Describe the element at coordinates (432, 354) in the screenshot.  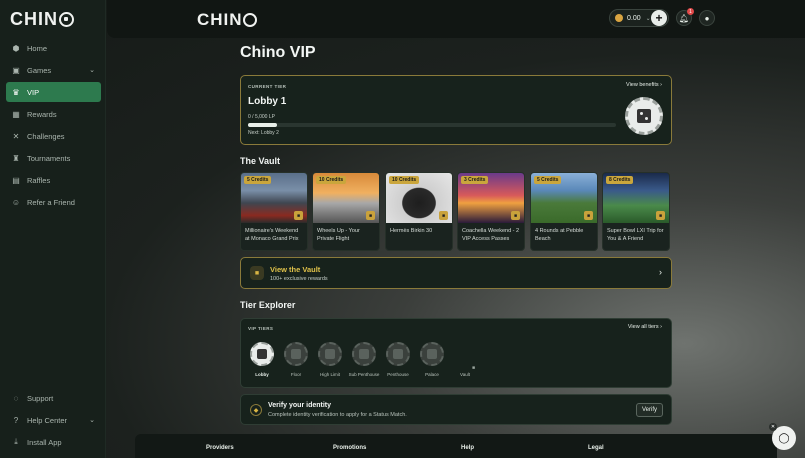
I see `tier-chip-palace` at that location.